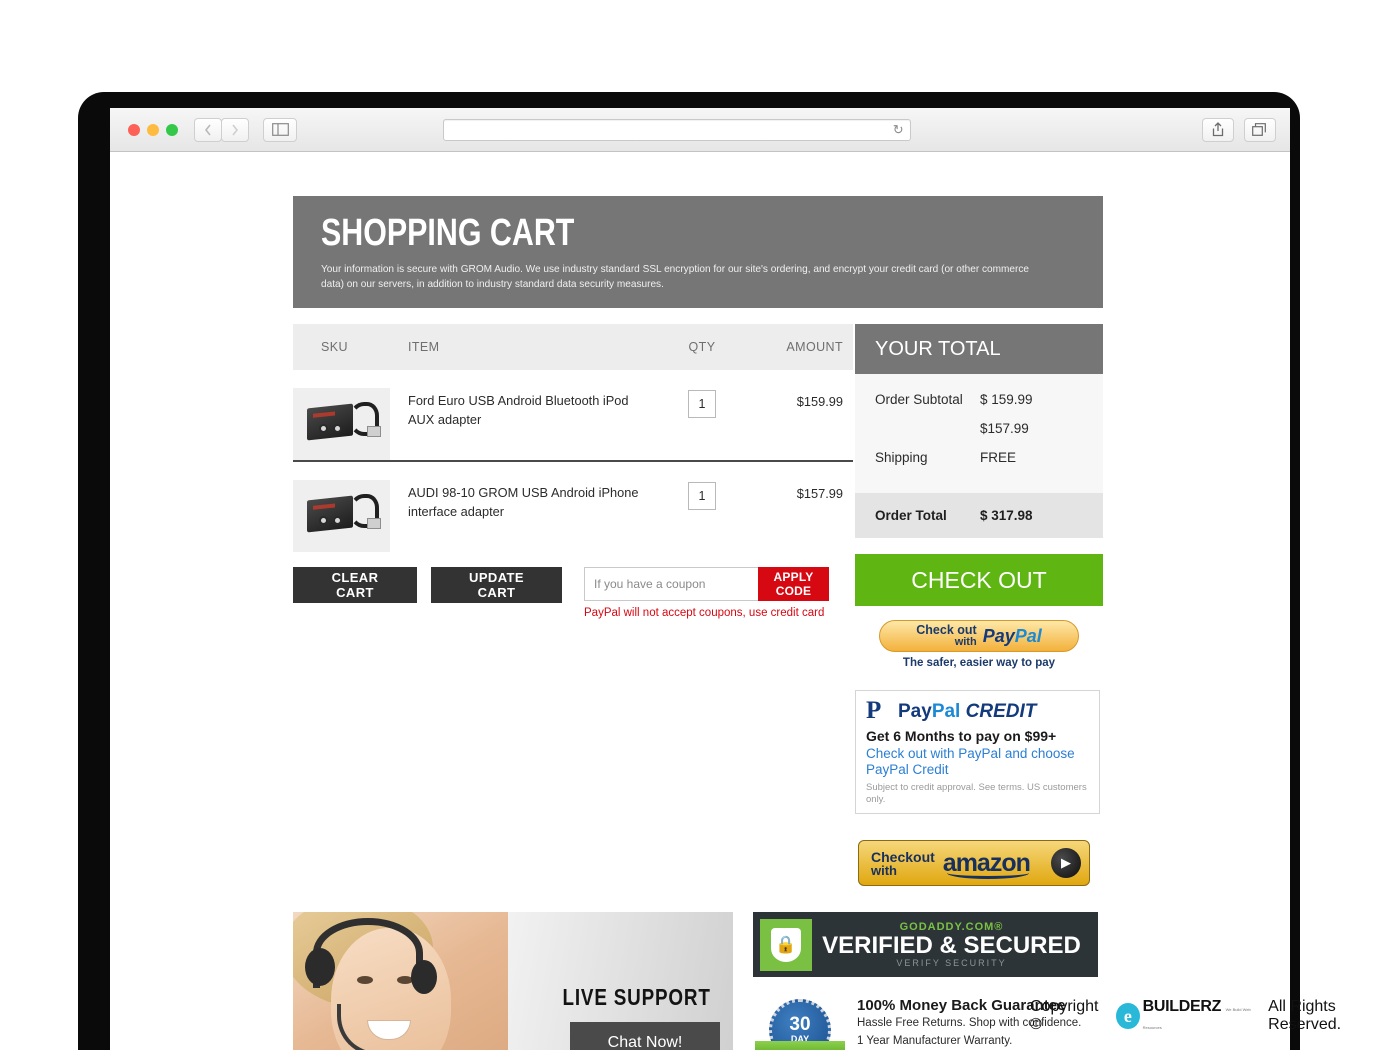 The image size is (1400, 1050). Describe the element at coordinates (814, 347) in the screenshot. I see `column-header-amount: AMOUNT` at that location.